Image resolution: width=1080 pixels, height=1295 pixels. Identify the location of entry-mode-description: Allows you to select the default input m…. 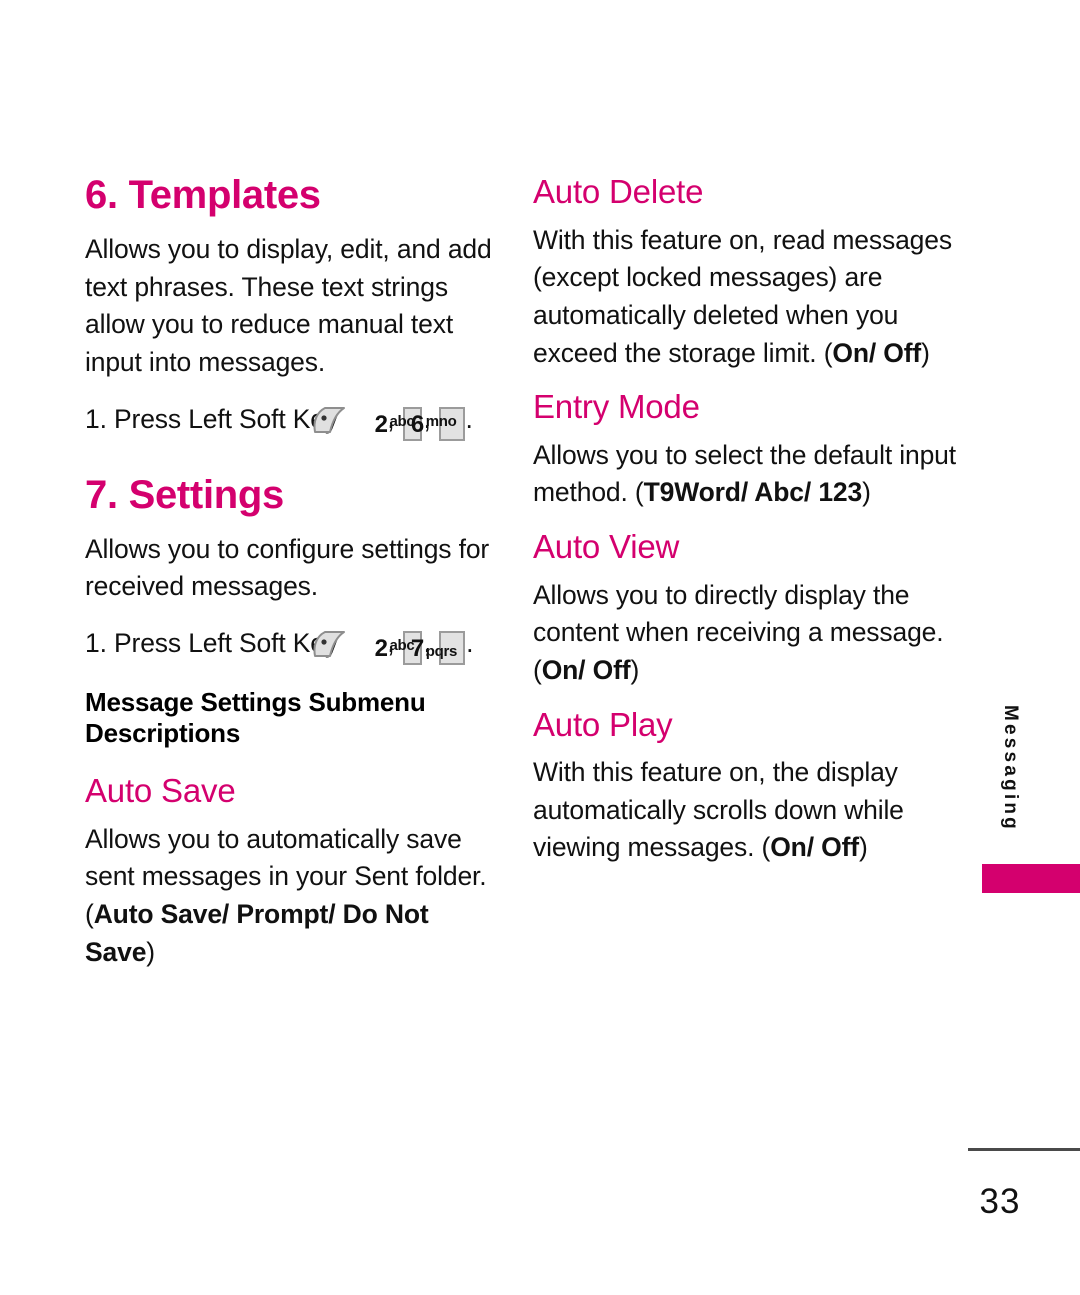
(748, 474).